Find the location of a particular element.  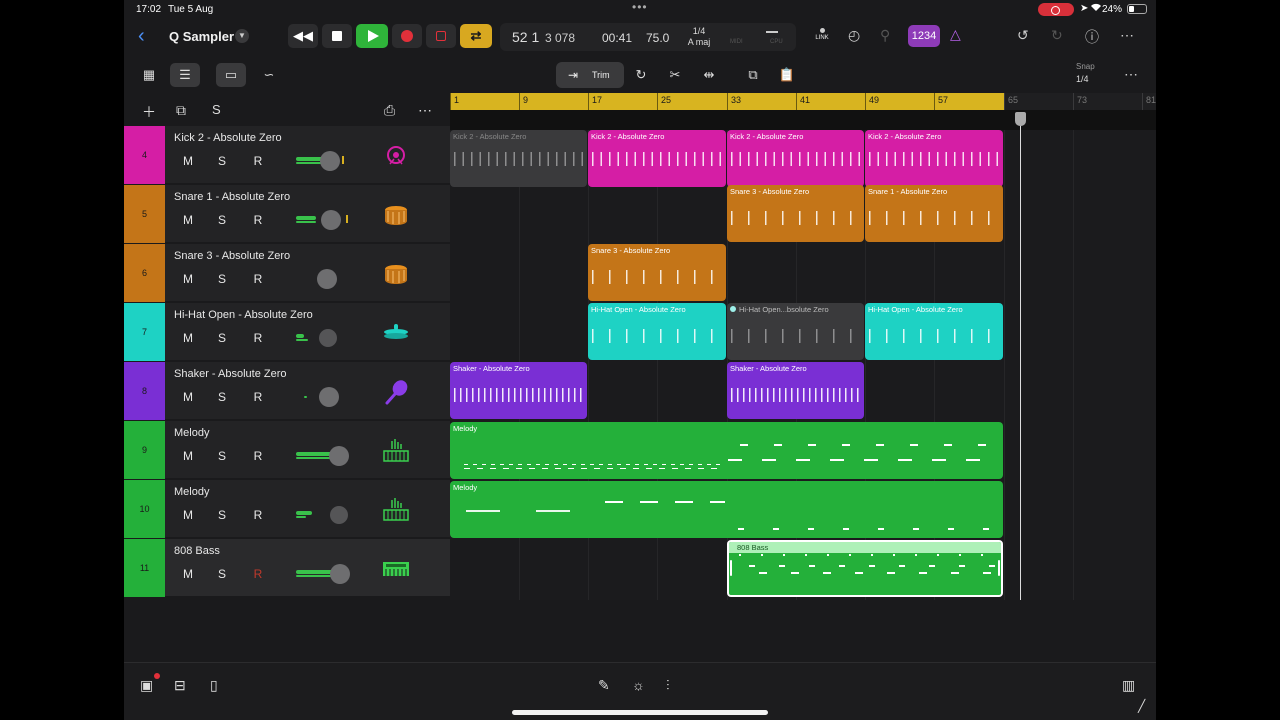

import-icon: ⎙ is located at coordinates (389, 110).